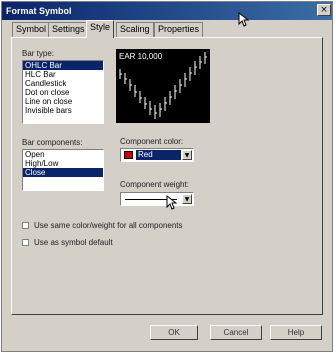 Image resolution: width=335 pixels, height=353 pixels. What do you see at coordinates (152, 141) in the screenshot?
I see `component-color-label: Component color:` at bounding box center [152, 141].